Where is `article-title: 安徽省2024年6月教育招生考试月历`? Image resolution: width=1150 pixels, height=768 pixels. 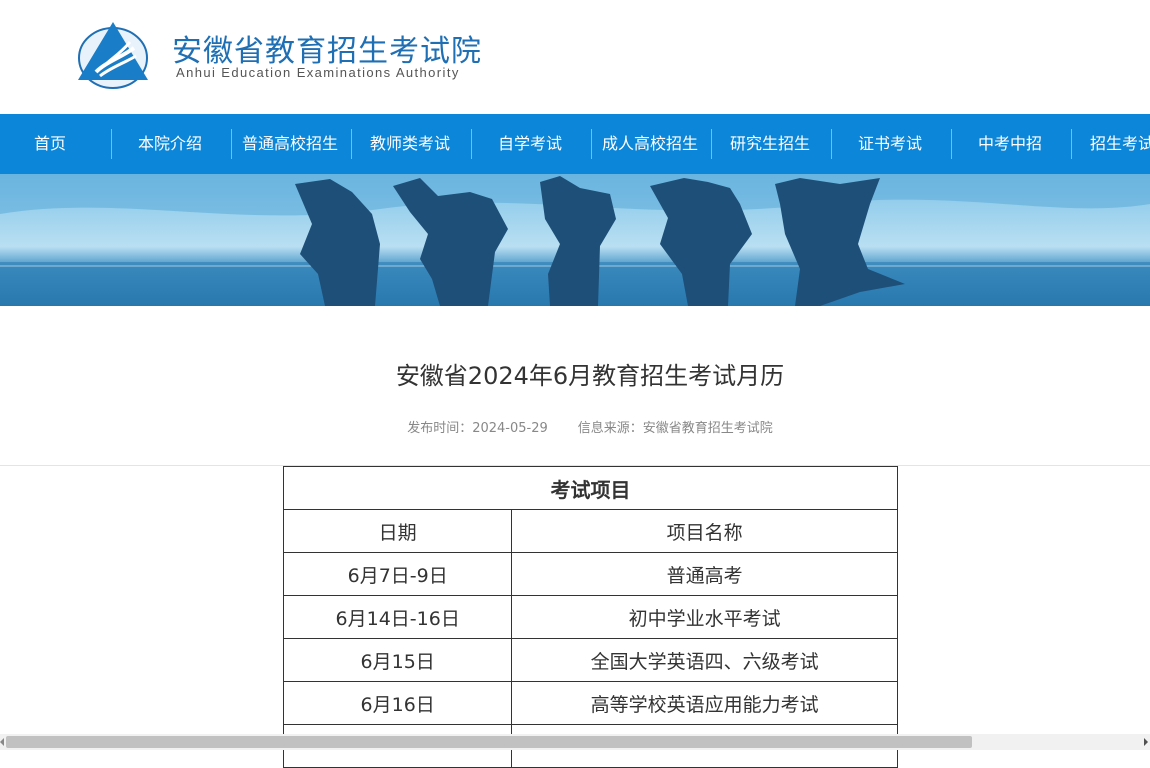 article-title: 安徽省2024年6月教育招生考试月历 is located at coordinates (590, 376).